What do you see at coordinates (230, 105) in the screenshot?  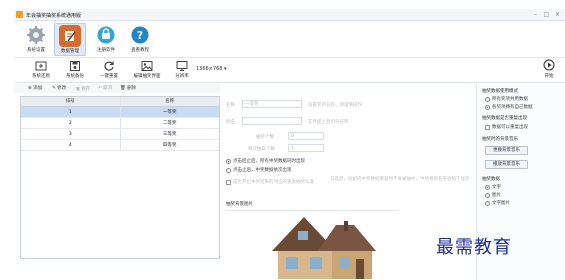 I see `name-label: 名称` at bounding box center [230, 105].